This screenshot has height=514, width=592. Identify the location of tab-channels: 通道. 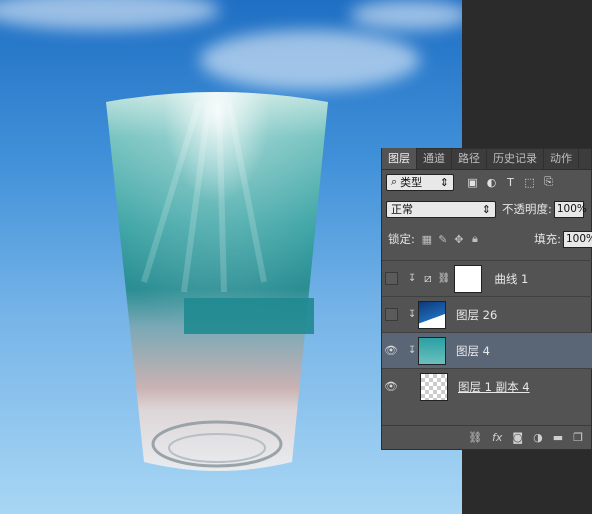
(434, 158).